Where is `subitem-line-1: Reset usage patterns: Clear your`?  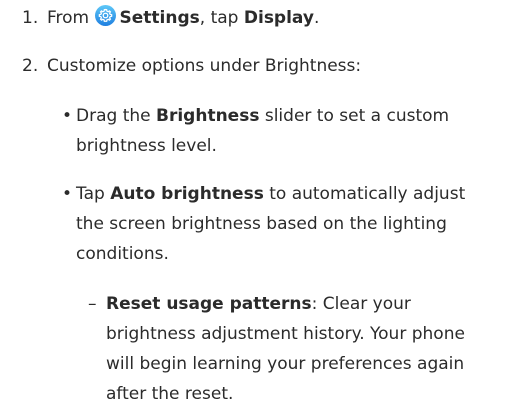 subitem-line-1: Reset usage patterns: Clear your is located at coordinates (306, 304).